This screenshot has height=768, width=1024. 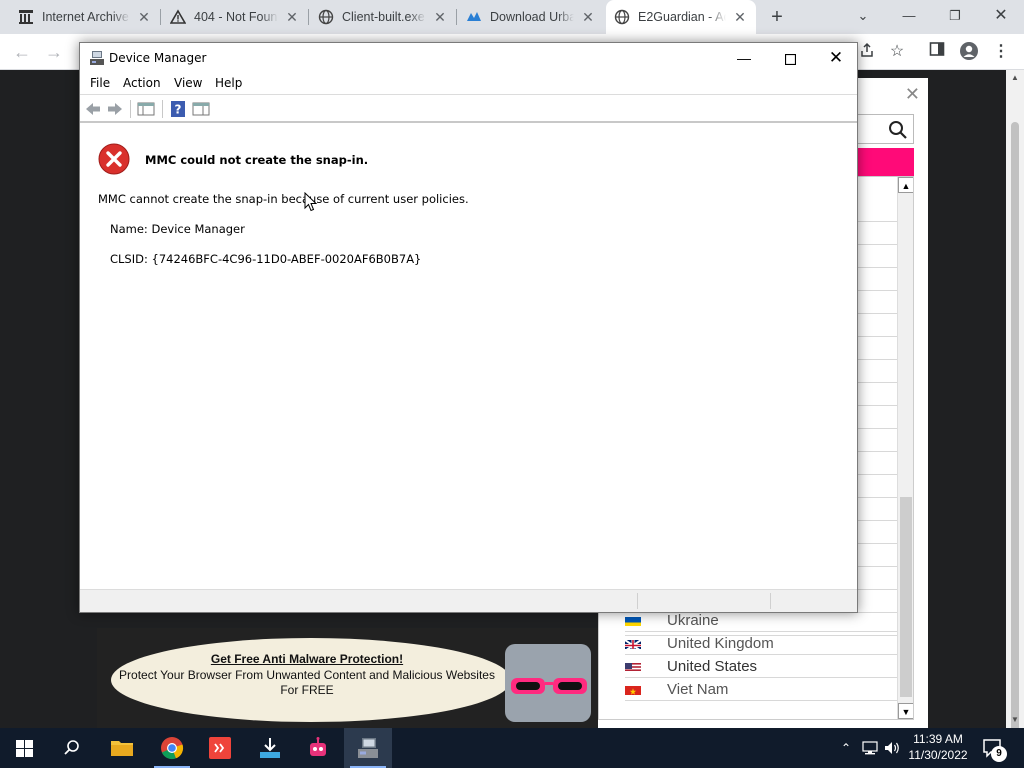 What do you see at coordinates (897, 52) in the screenshot?
I see `bookmark-star-icon: ☆` at bounding box center [897, 52].